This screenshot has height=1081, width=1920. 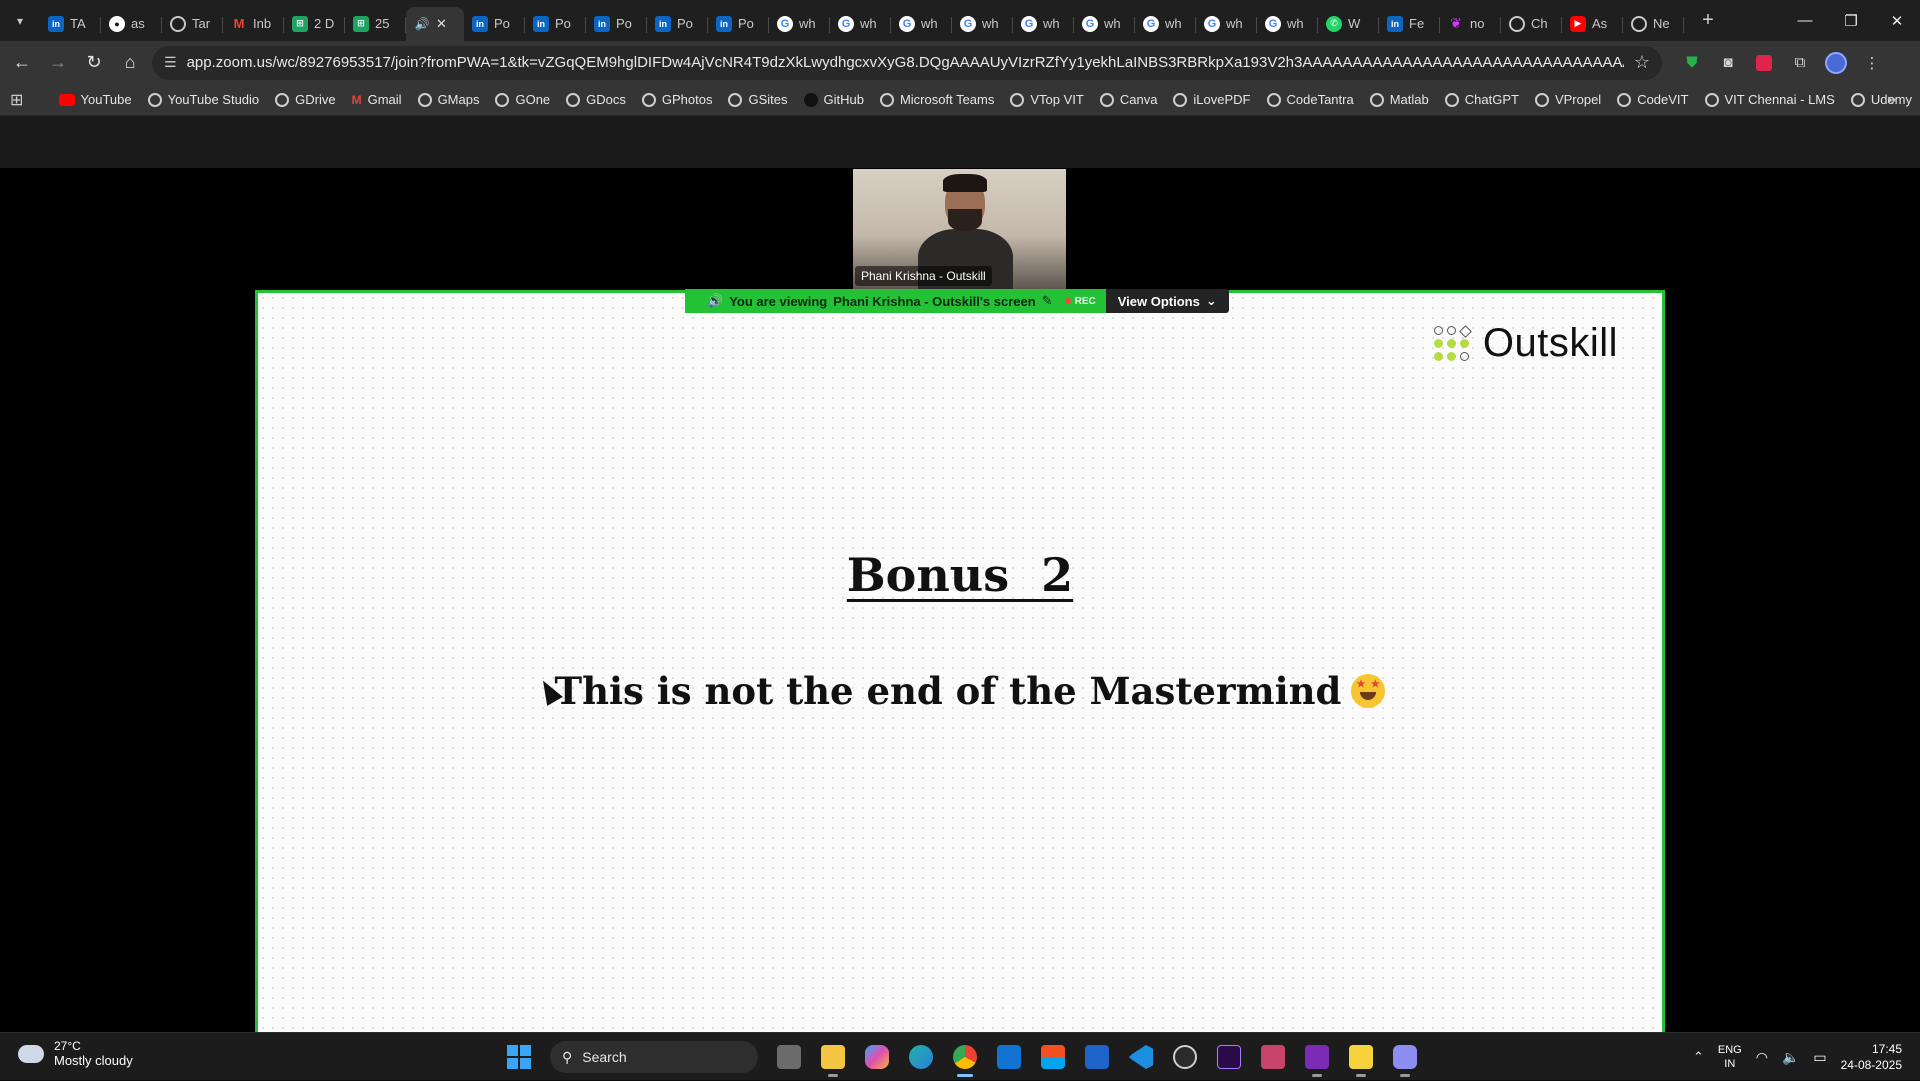 What do you see at coordinates (1009, 1057) in the screenshot?
I see `outlook-icon` at bounding box center [1009, 1057].